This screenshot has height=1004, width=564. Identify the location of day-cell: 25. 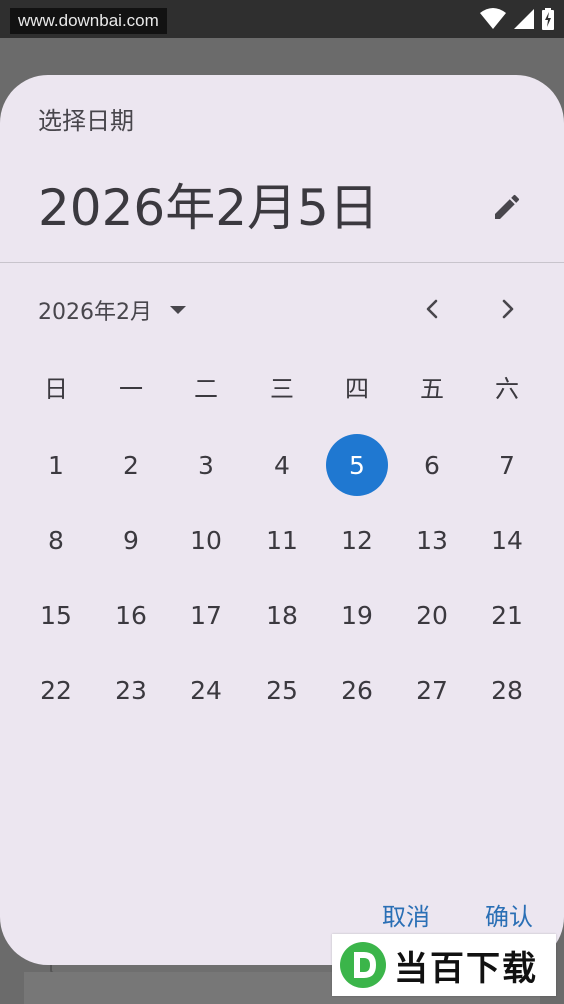
(282, 690).